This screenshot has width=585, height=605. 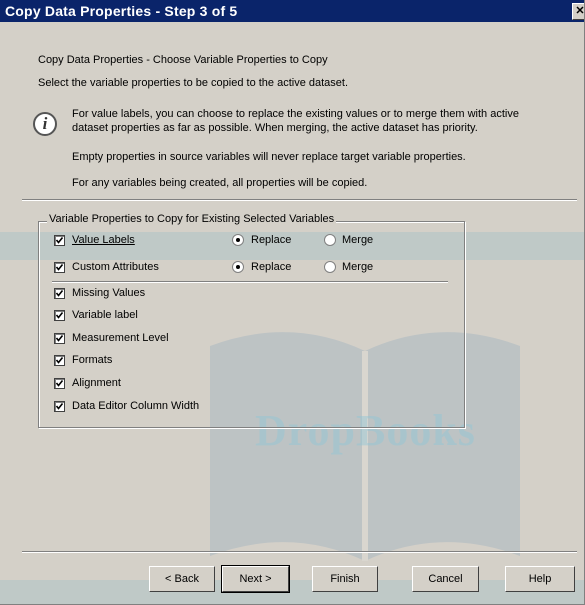 I want to click on column-width-label: Data Editor Column Width, so click(x=135, y=406).